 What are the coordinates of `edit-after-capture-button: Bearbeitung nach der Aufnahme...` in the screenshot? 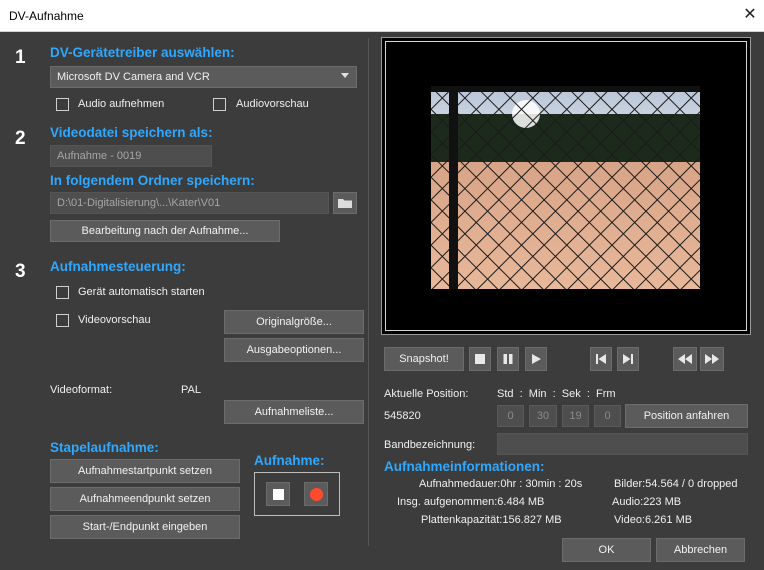 It's located at (165, 231).